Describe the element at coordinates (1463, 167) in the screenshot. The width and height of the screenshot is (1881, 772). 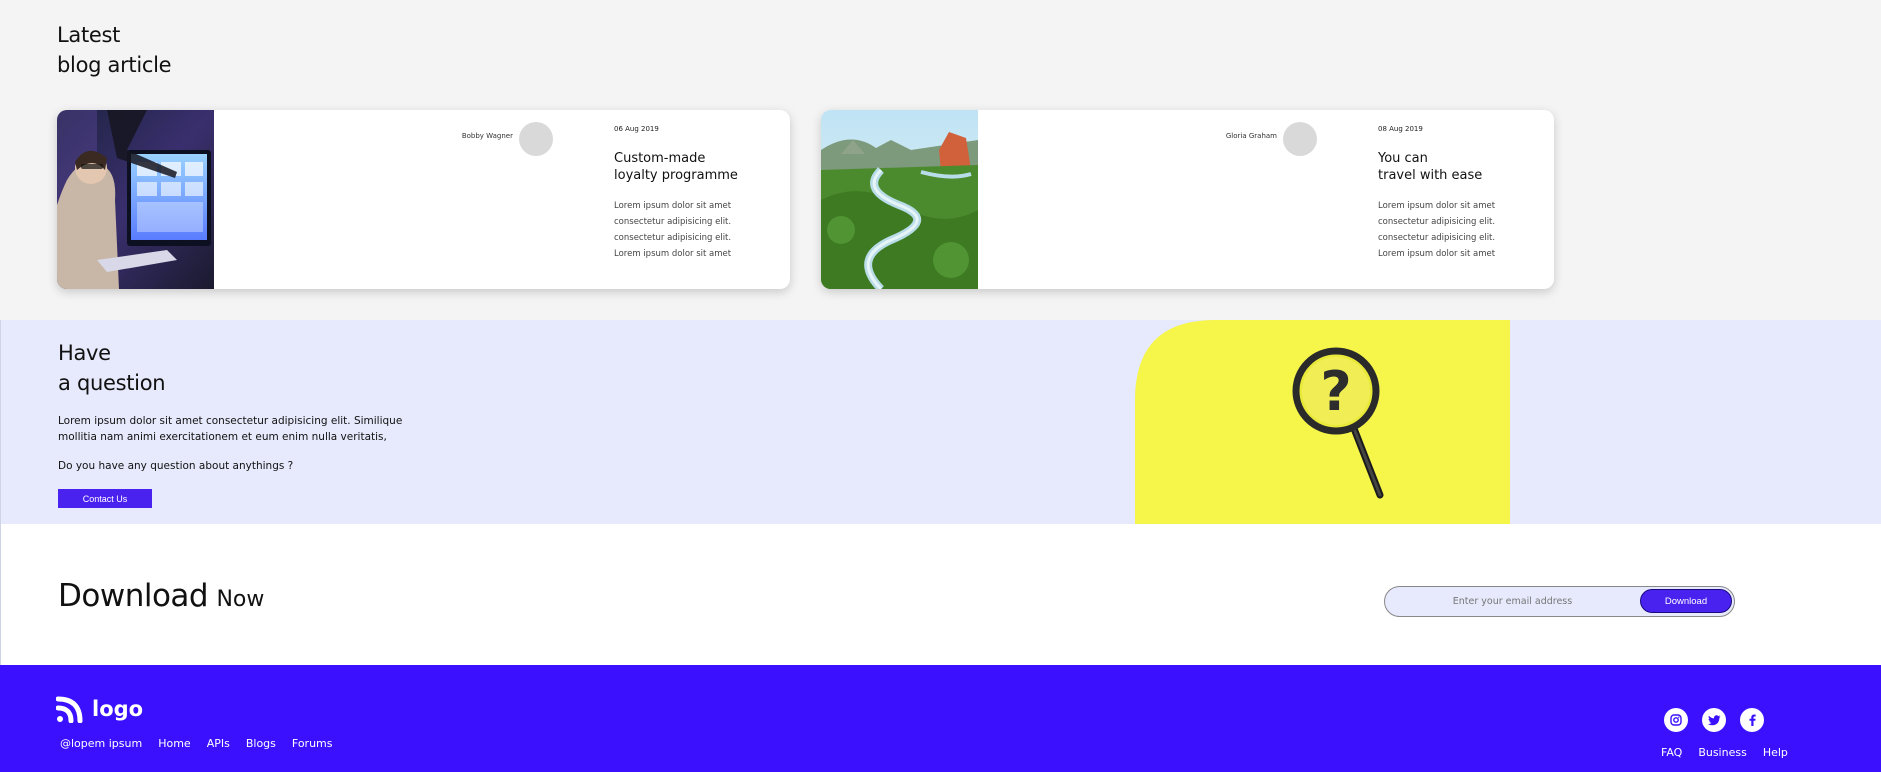
I see `blog-card-heading: You can travel with ease` at that location.